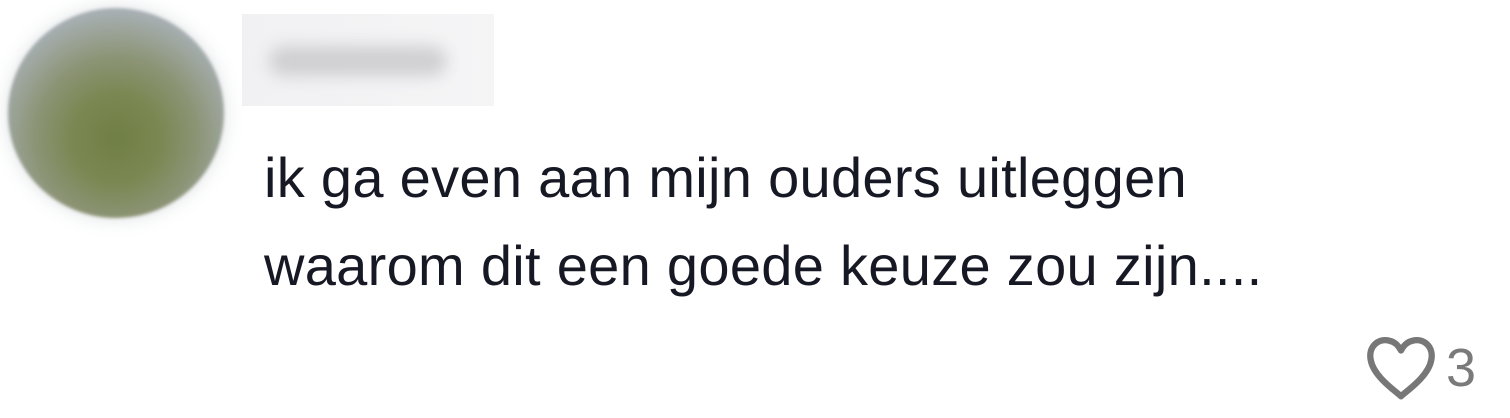  What do you see at coordinates (1401, 369) in the screenshot?
I see `heart-outline-icon` at bounding box center [1401, 369].